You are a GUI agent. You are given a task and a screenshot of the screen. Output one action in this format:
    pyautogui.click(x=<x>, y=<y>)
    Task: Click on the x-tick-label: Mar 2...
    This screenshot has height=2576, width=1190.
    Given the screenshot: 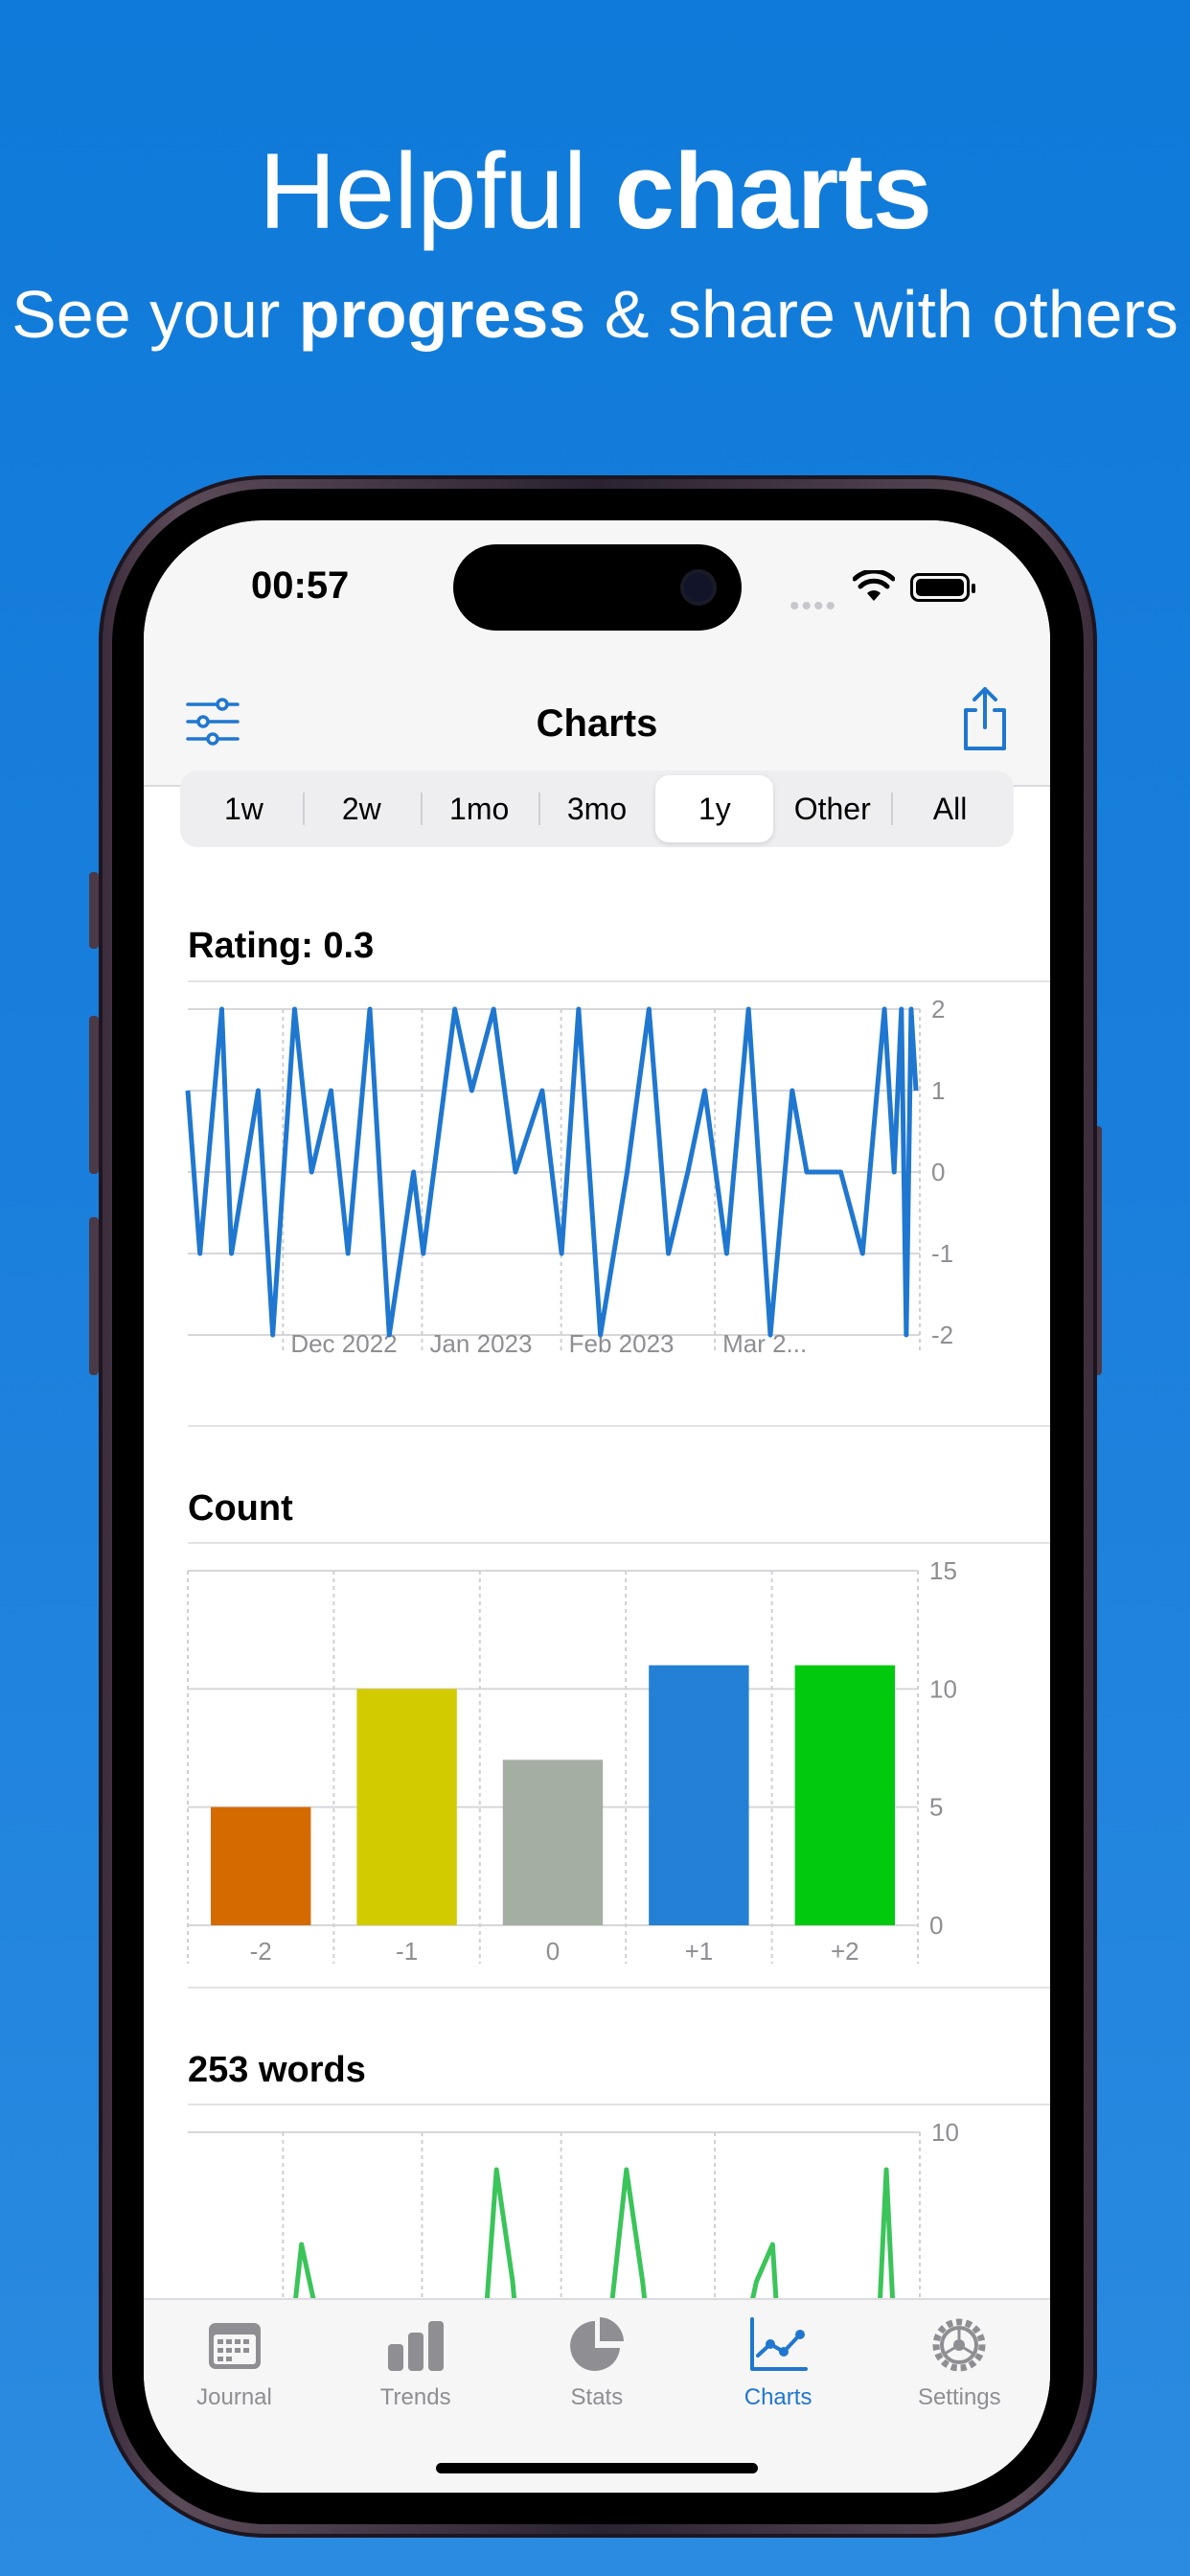 What is the action you would take?
    pyautogui.click(x=764, y=1343)
    